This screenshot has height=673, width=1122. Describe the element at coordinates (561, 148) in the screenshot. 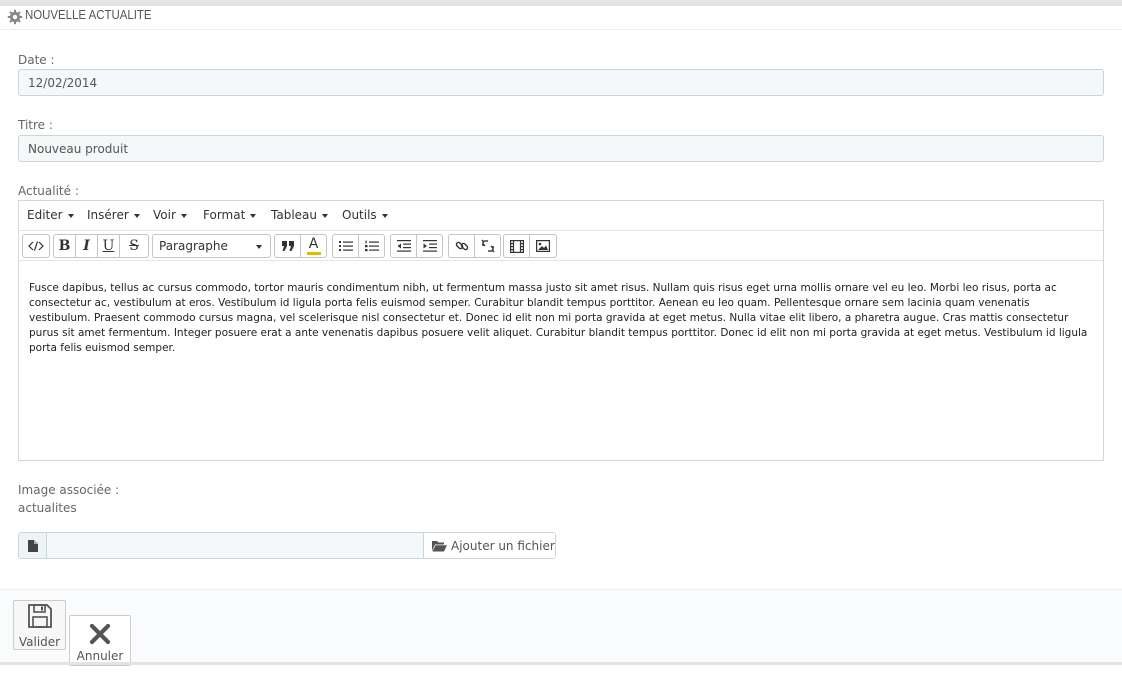

I see `title-input` at that location.